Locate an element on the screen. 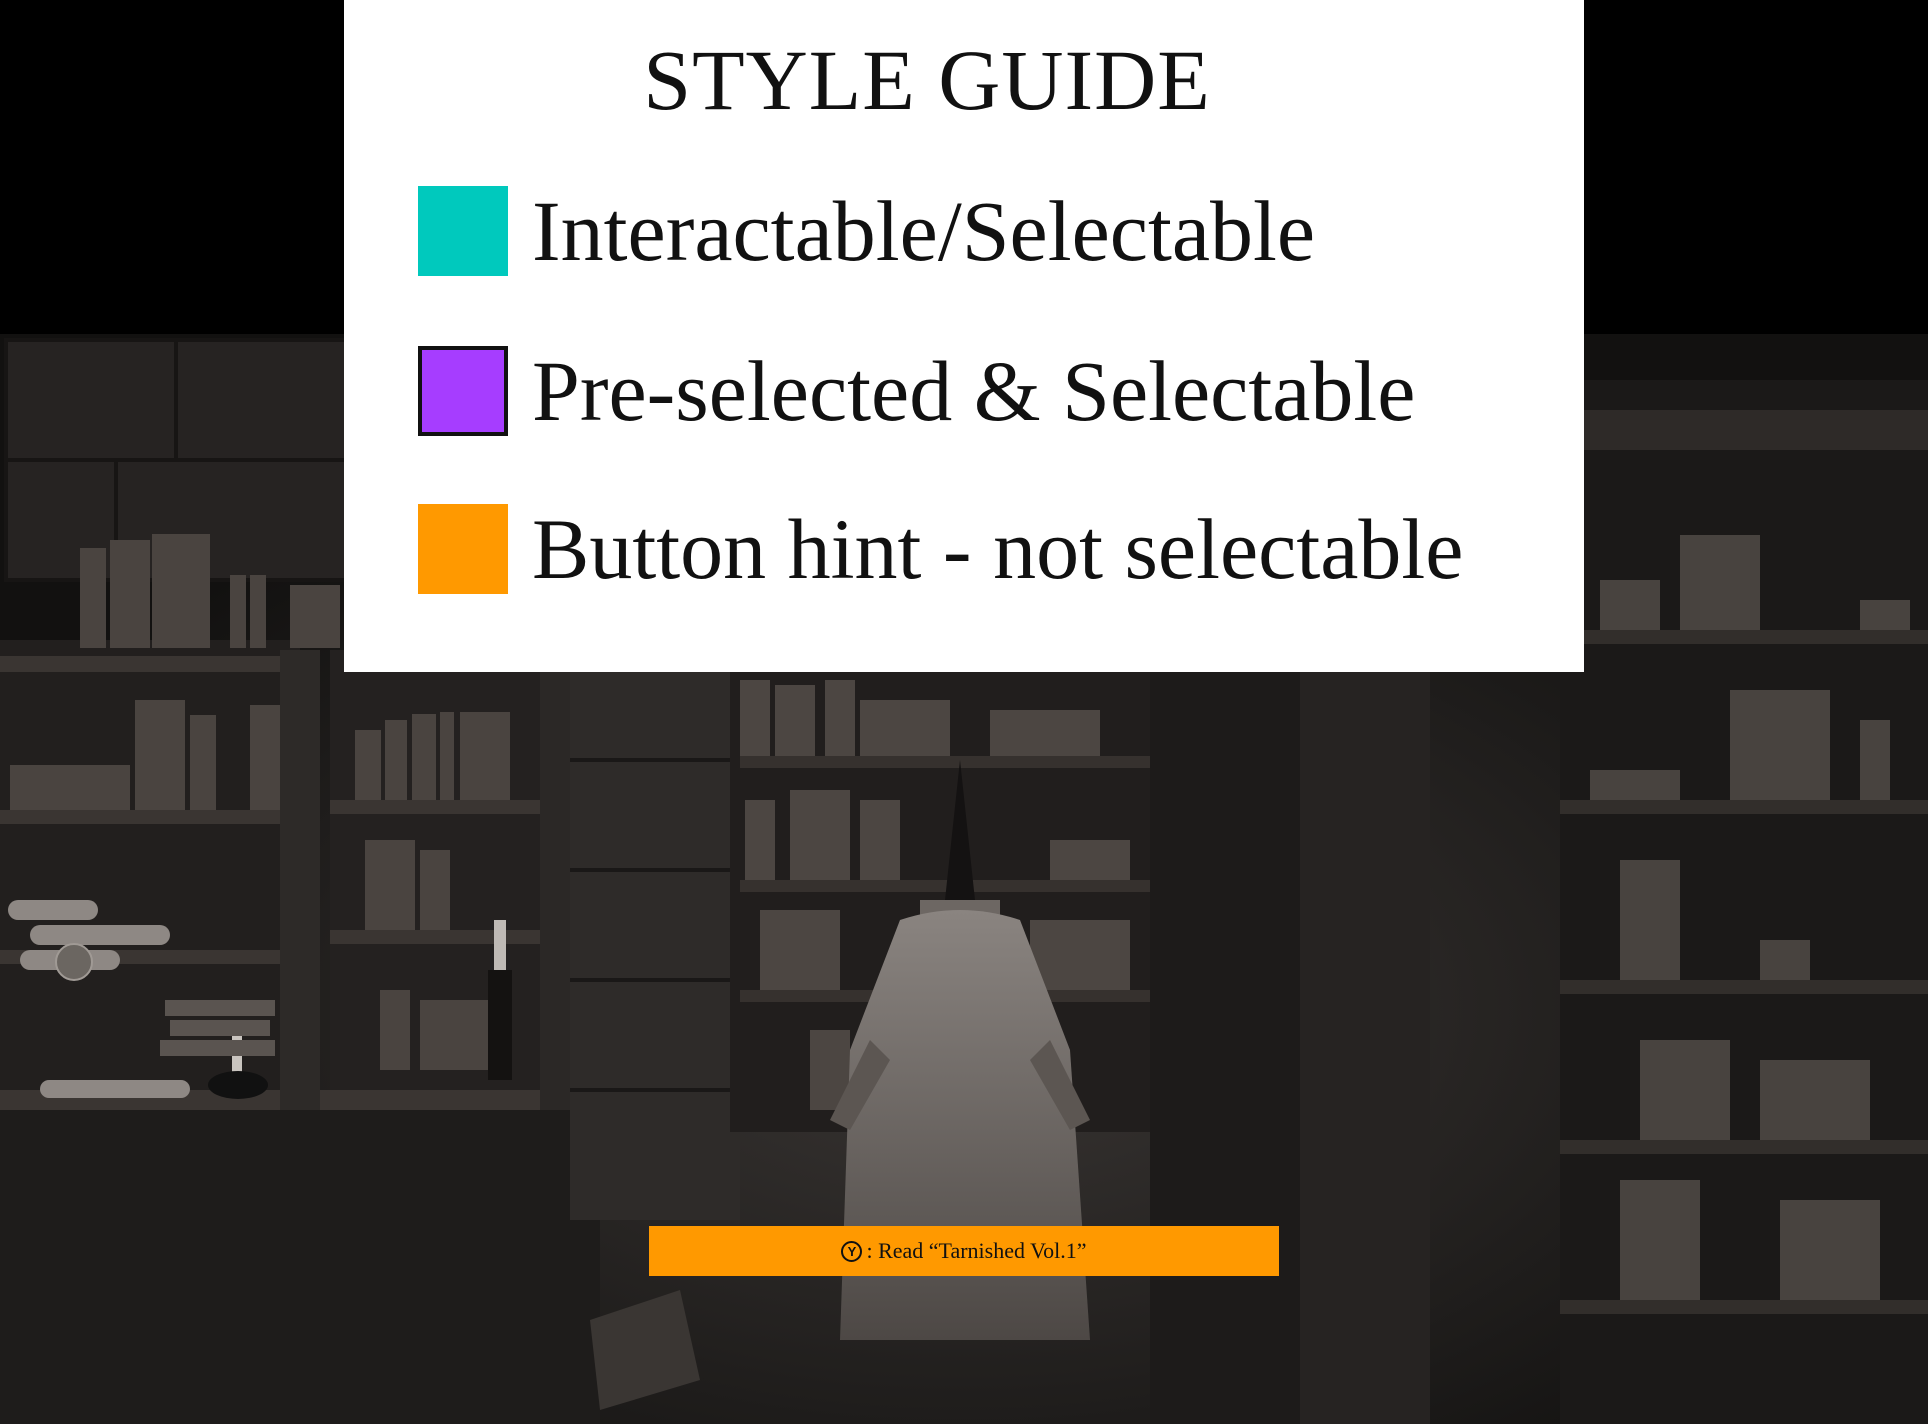  central-stone-pillar is located at coordinates (655, 940).